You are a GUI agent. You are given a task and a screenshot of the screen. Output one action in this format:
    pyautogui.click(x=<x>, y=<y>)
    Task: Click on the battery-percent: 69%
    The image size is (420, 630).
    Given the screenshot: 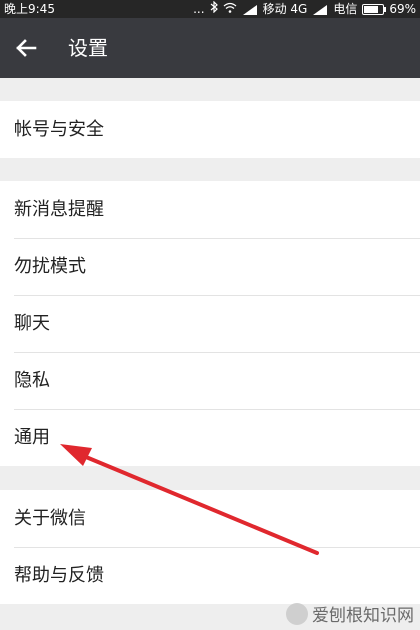 What is the action you would take?
    pyautogui.click(x=402, y=9)
    